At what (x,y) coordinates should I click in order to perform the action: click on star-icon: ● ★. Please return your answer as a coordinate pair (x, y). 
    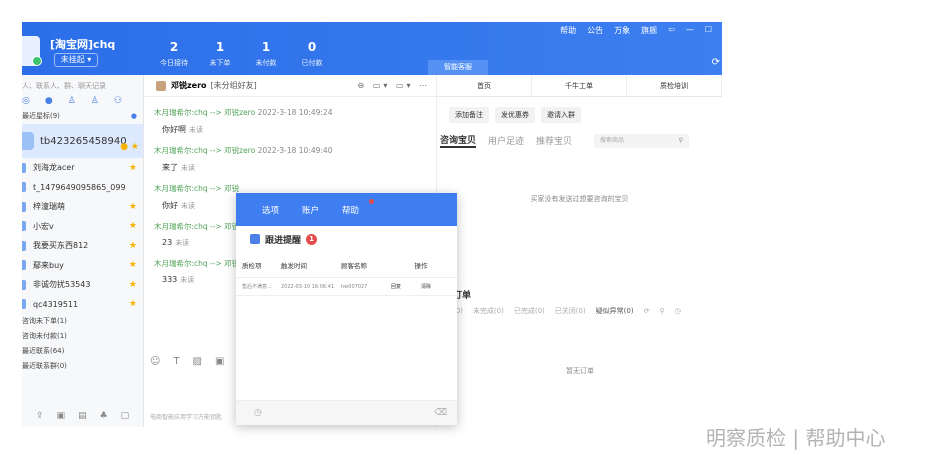
    Looking at the image, I should click on (129, 147).